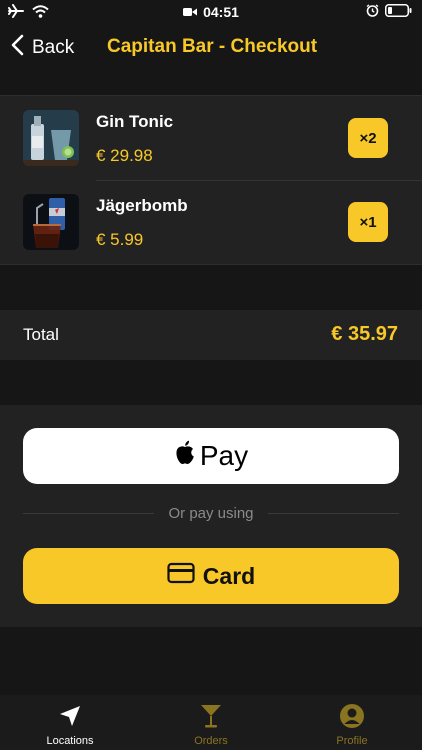  Describe the element at coordinates (211, 716) in the screenshot. I see `cocktail-glass-icon` at that location.